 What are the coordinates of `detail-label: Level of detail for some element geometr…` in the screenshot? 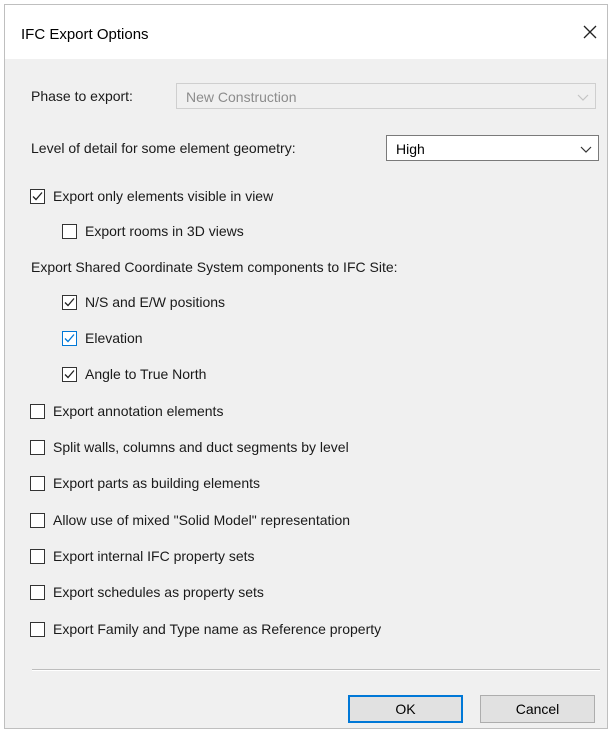 It's located at (163, 148).